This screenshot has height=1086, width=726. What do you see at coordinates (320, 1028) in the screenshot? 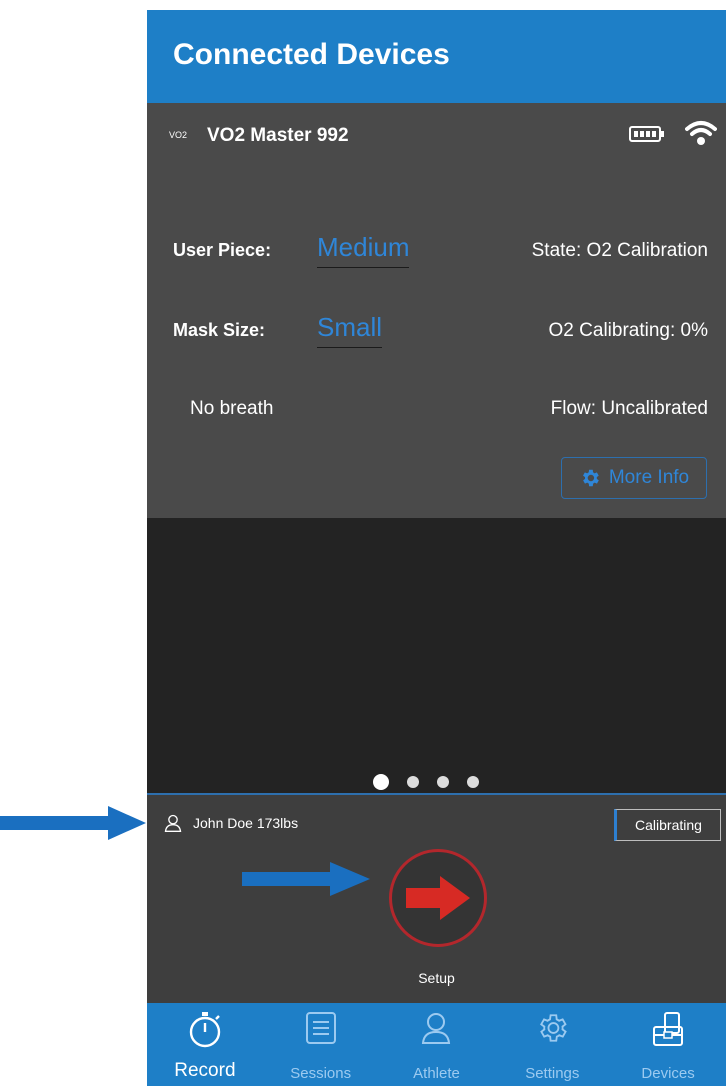
I see `list-icon` at bounding box center [320, 1028].